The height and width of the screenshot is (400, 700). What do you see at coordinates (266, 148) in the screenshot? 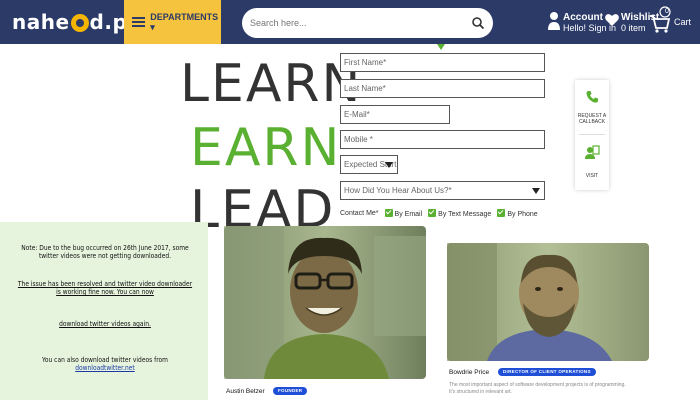
I see `hero-earn-heading: EARN` at bounding box center [266, 148].